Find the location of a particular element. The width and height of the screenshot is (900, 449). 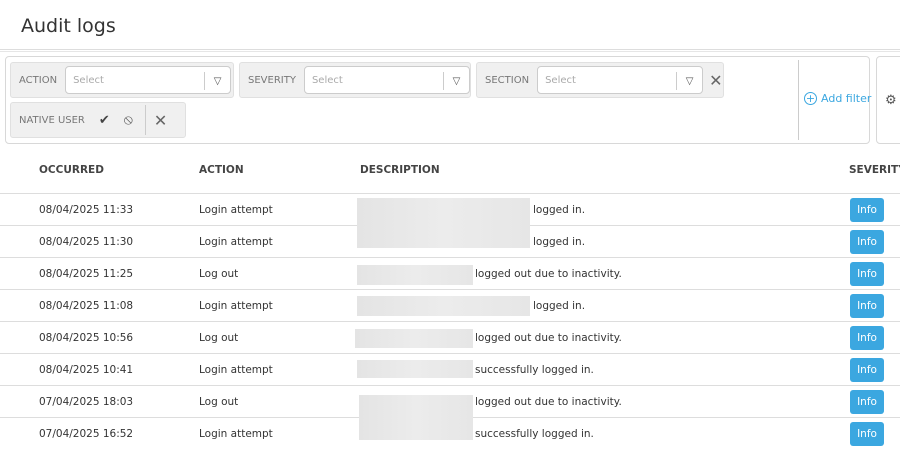

column-header-occurred: OCCURRED is located at coordinates (71, 170).